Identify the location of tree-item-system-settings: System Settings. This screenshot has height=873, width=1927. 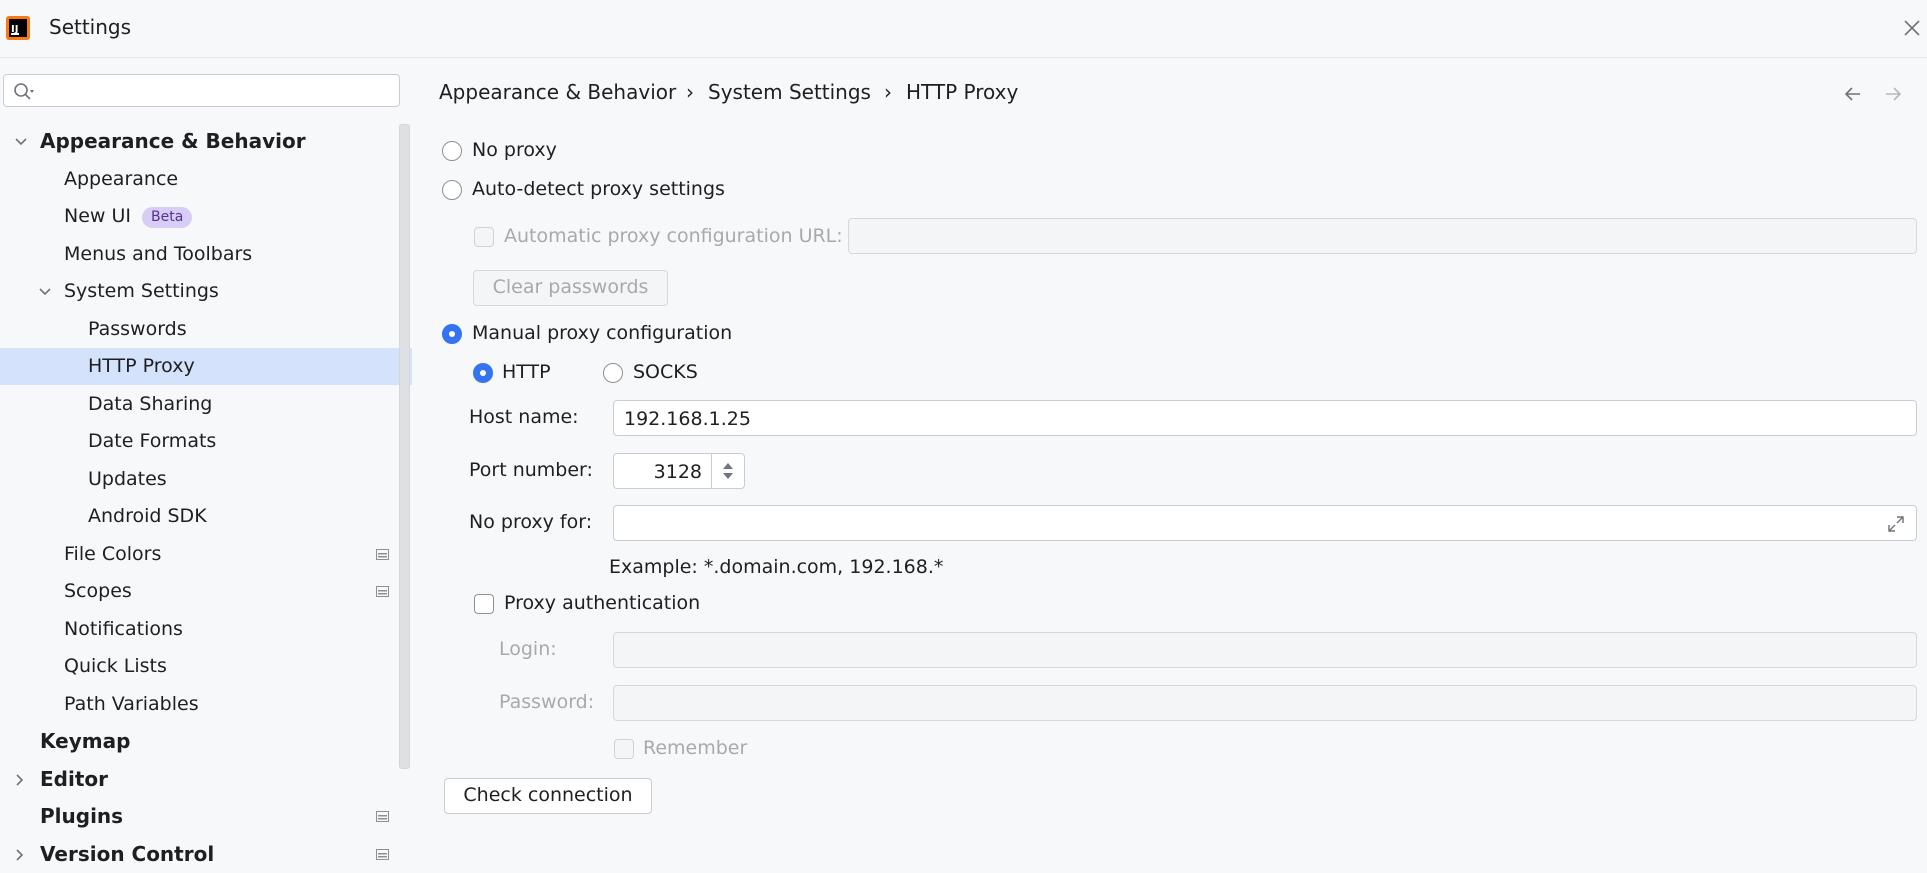
(206, 291).